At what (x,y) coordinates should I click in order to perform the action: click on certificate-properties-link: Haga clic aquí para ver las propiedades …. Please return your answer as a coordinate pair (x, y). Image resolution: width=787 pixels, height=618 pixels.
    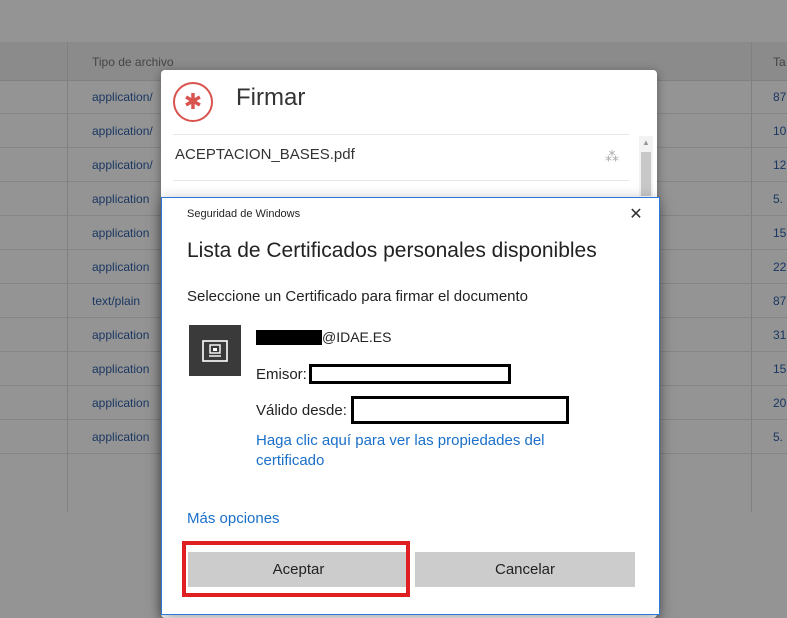
    Looking at the image, I should click on (436, 451).